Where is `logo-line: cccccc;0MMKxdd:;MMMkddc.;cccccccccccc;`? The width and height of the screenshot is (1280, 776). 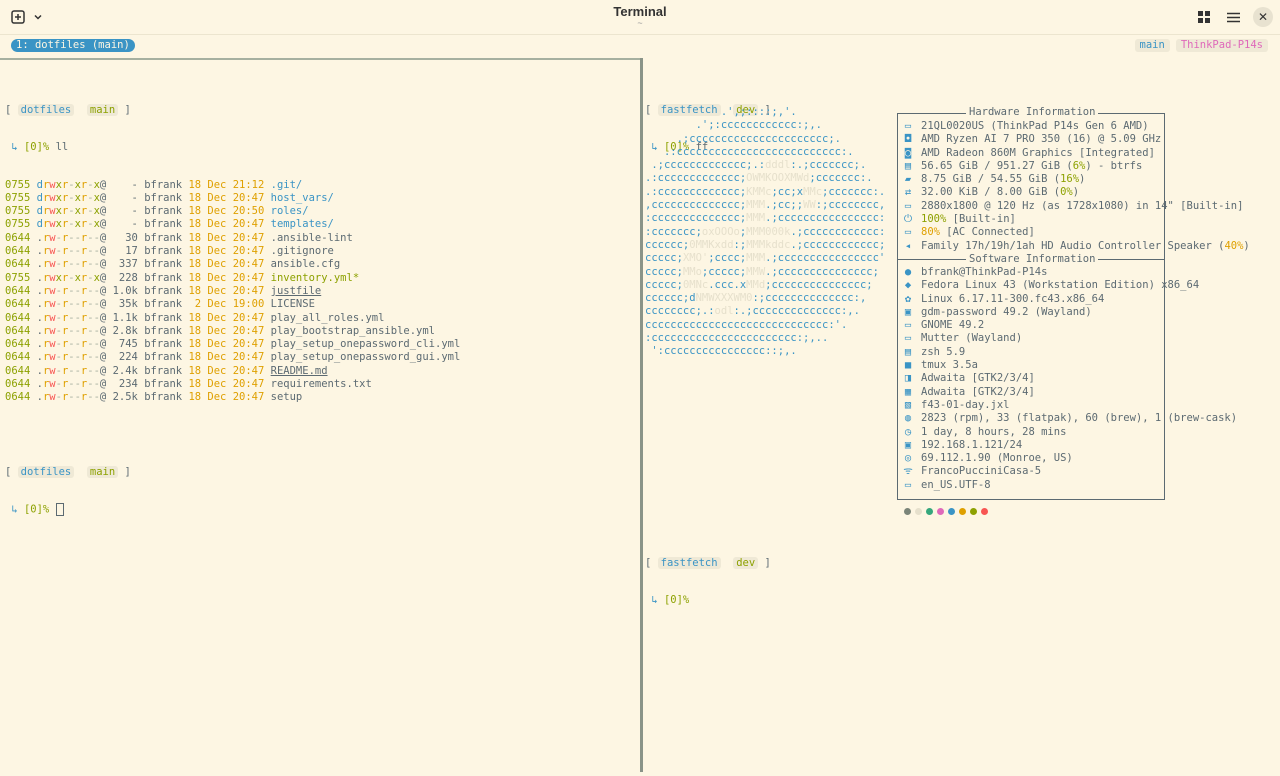 logo-line: cccccc;0MMKxdd:;MMMkddc.;cccccccccccc; is located at coordinates (765, 244).